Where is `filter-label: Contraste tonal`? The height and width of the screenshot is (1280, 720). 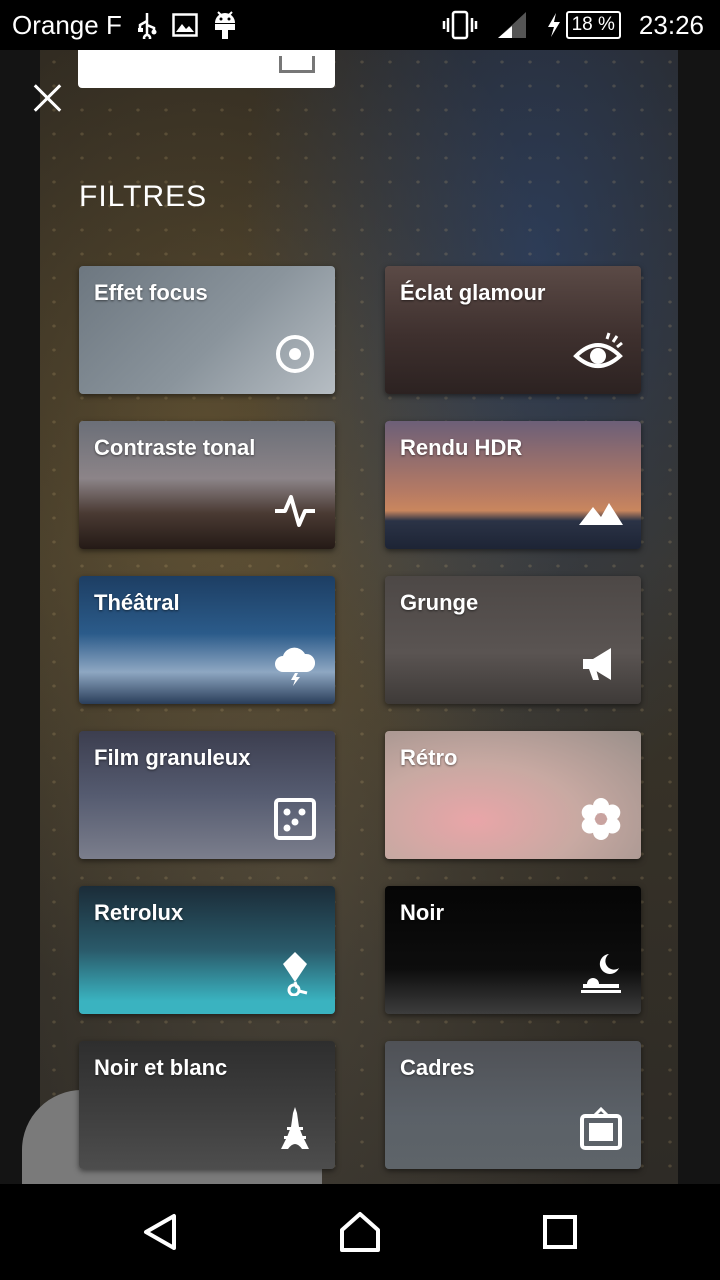 filter-label: Contraste tonal is located at coordinates (175, 447).